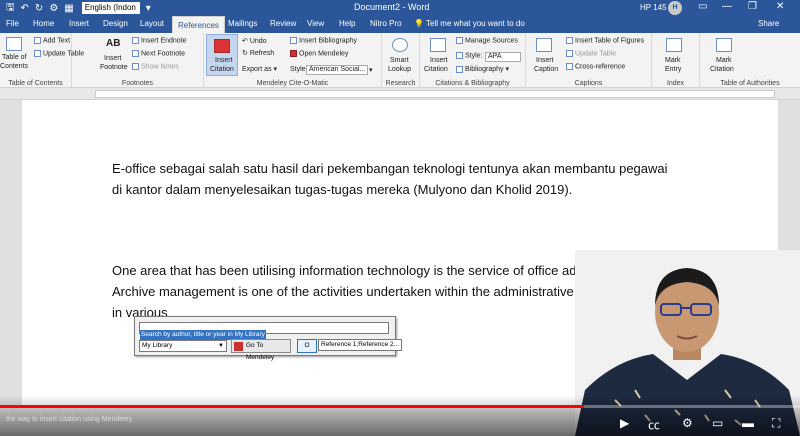 The image size is (800, 436). What do you see at coordinates (157, 345) in the screenshot?
I see `library-value: My Library` at bounding box center [157, 345].